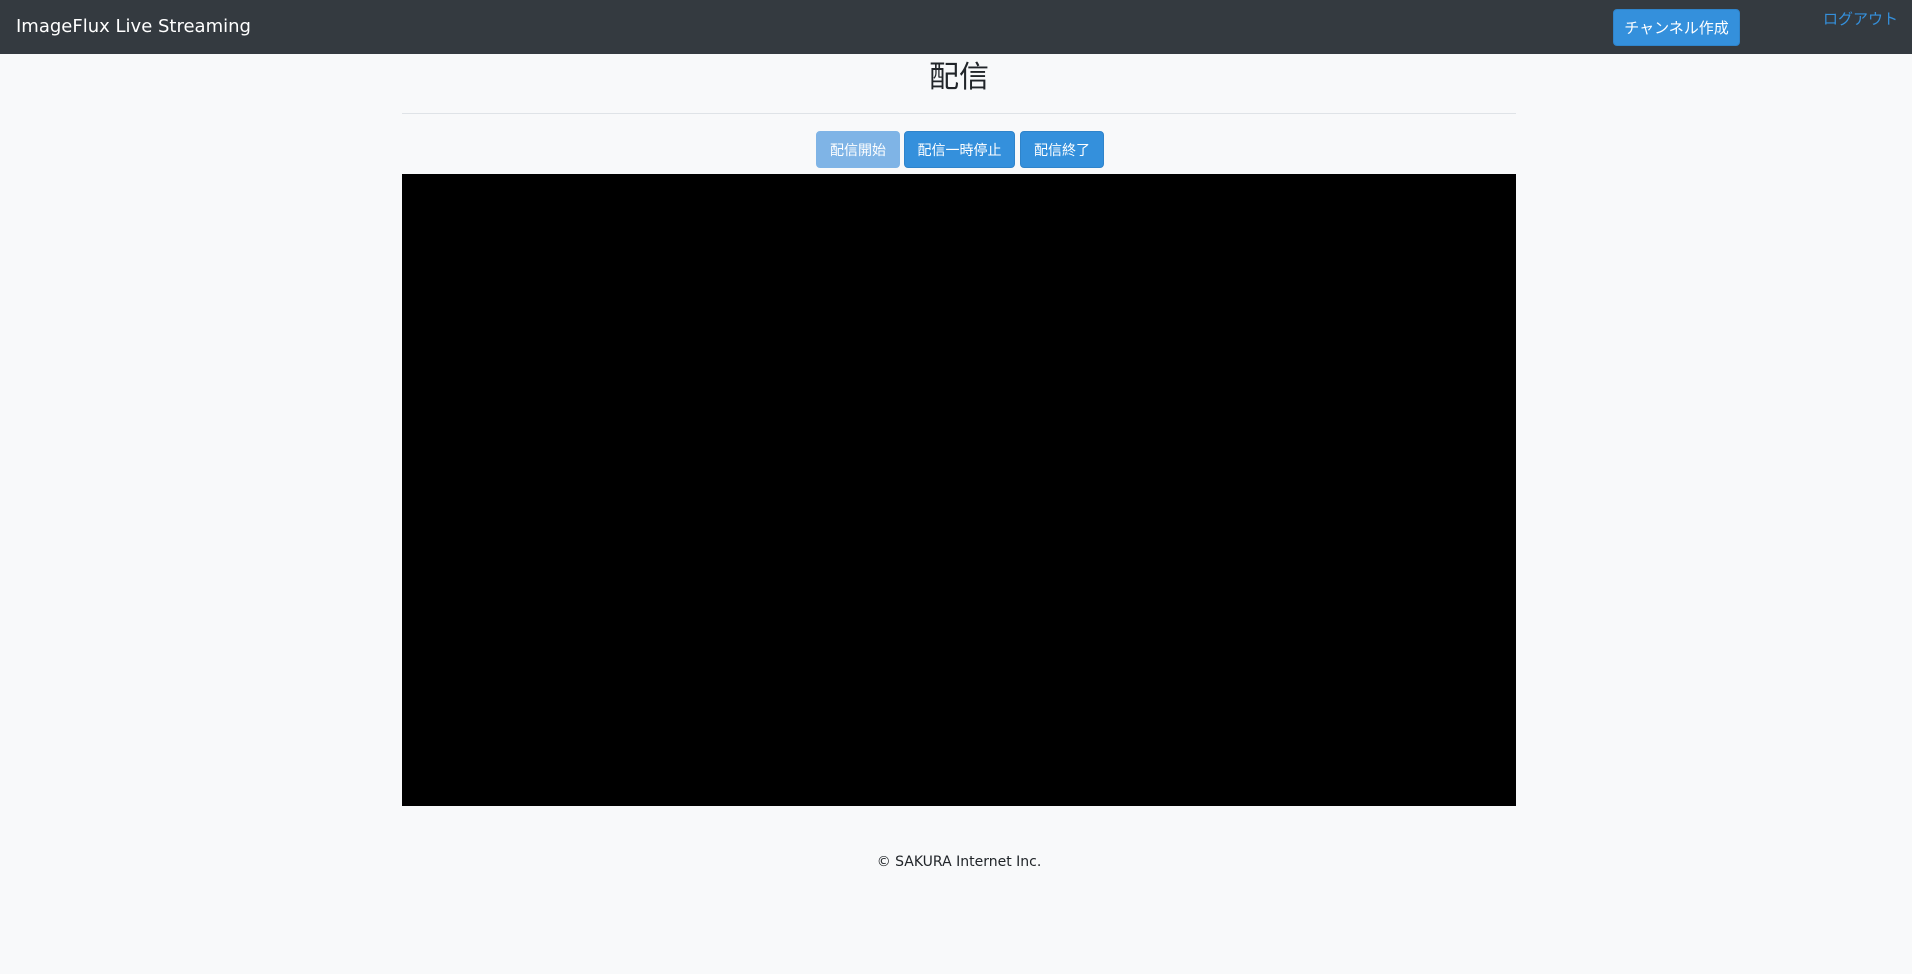 Image resolution: width=1912 pixels, height=974 pixels. I want to click on title-divider, so click(959, 113).